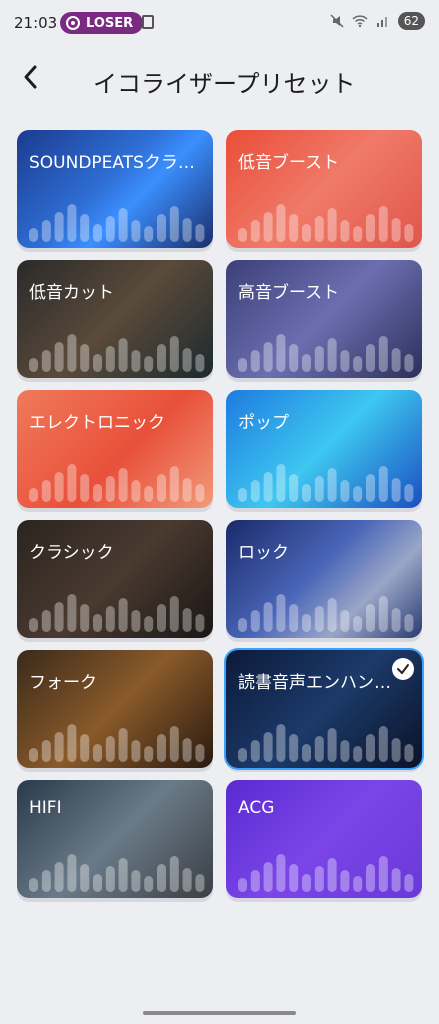  I want to click on preset-label: エレクトロニック, so click(97, 423).